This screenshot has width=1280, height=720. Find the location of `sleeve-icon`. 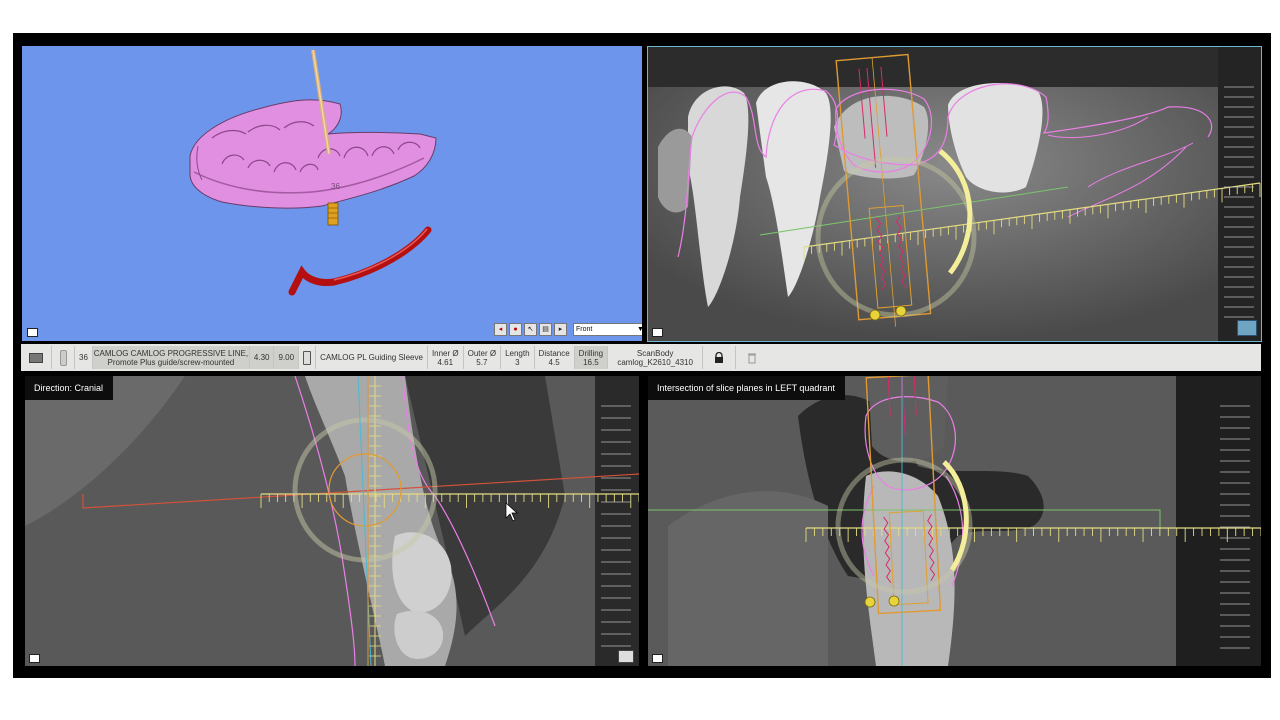

sleeve-icon is located at coordinates (308, 357).